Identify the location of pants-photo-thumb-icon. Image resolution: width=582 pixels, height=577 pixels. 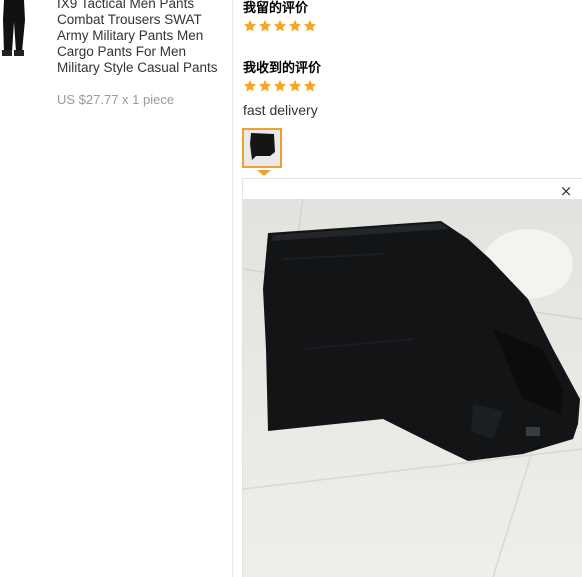
(262, 148).